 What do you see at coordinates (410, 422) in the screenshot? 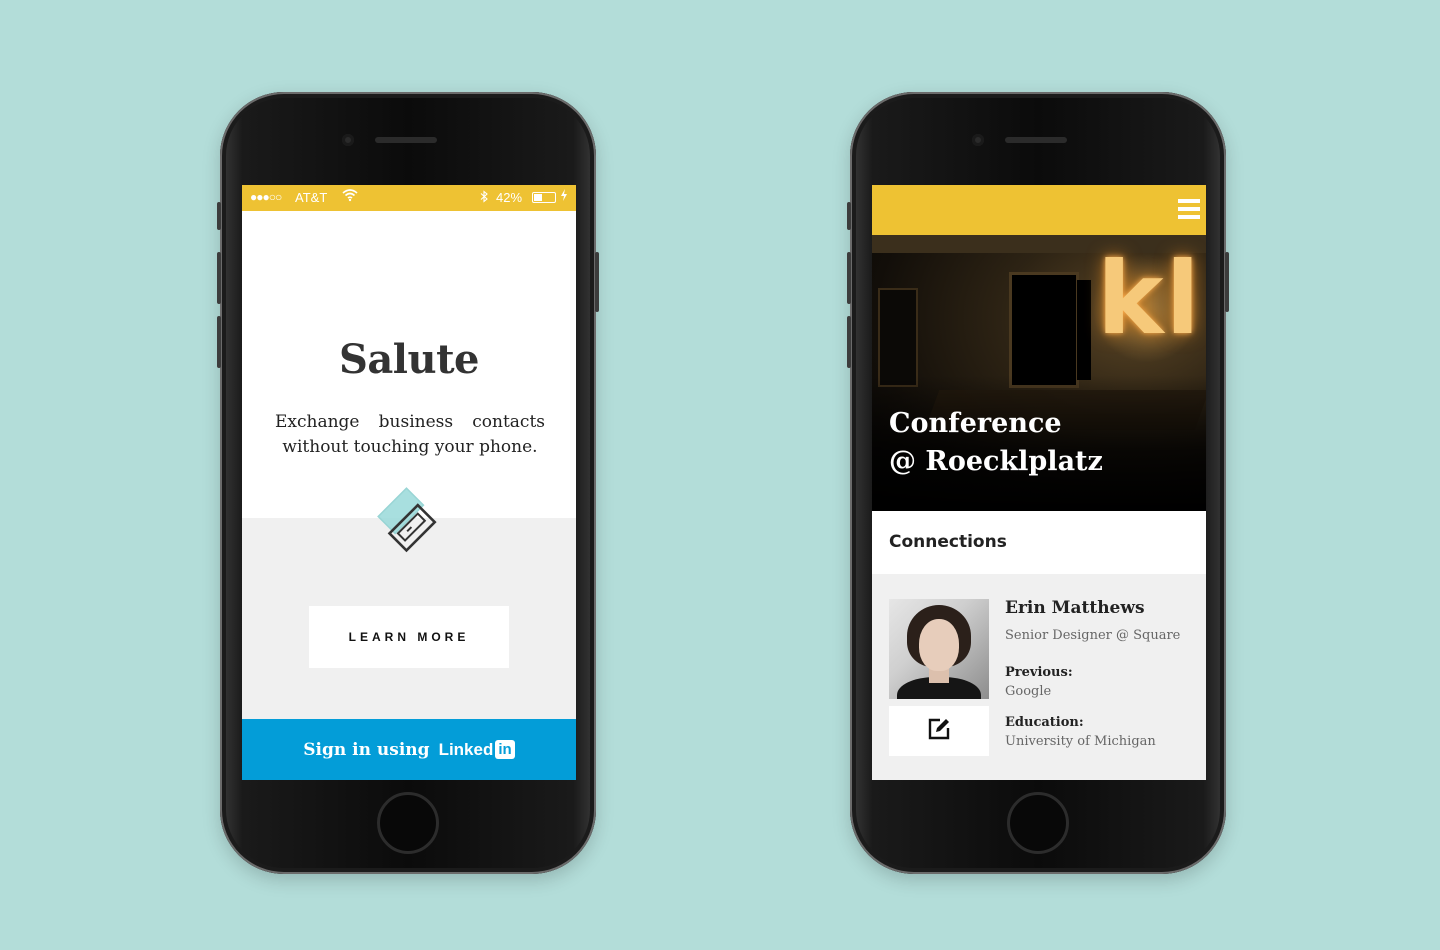
I see `tagline-line-1: Exchange business contacts` at bounding box center [410, 422].